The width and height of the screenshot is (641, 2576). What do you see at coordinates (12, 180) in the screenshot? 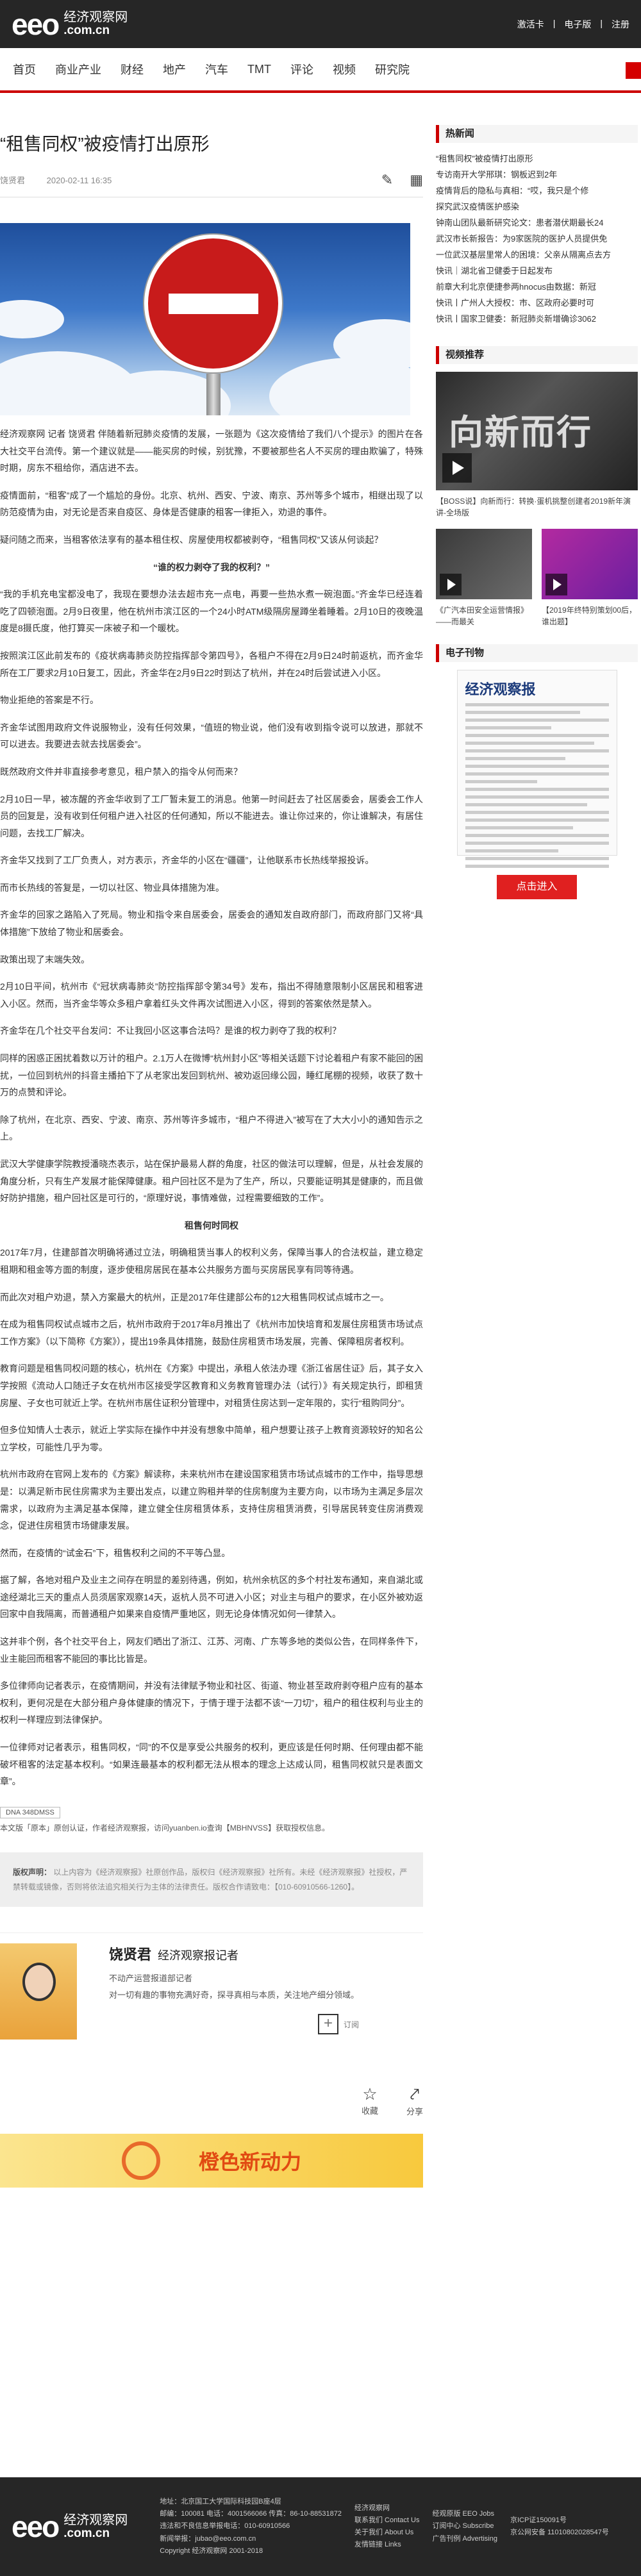
I see `article-author: 饶贤君` at bounding box center [12, 180].